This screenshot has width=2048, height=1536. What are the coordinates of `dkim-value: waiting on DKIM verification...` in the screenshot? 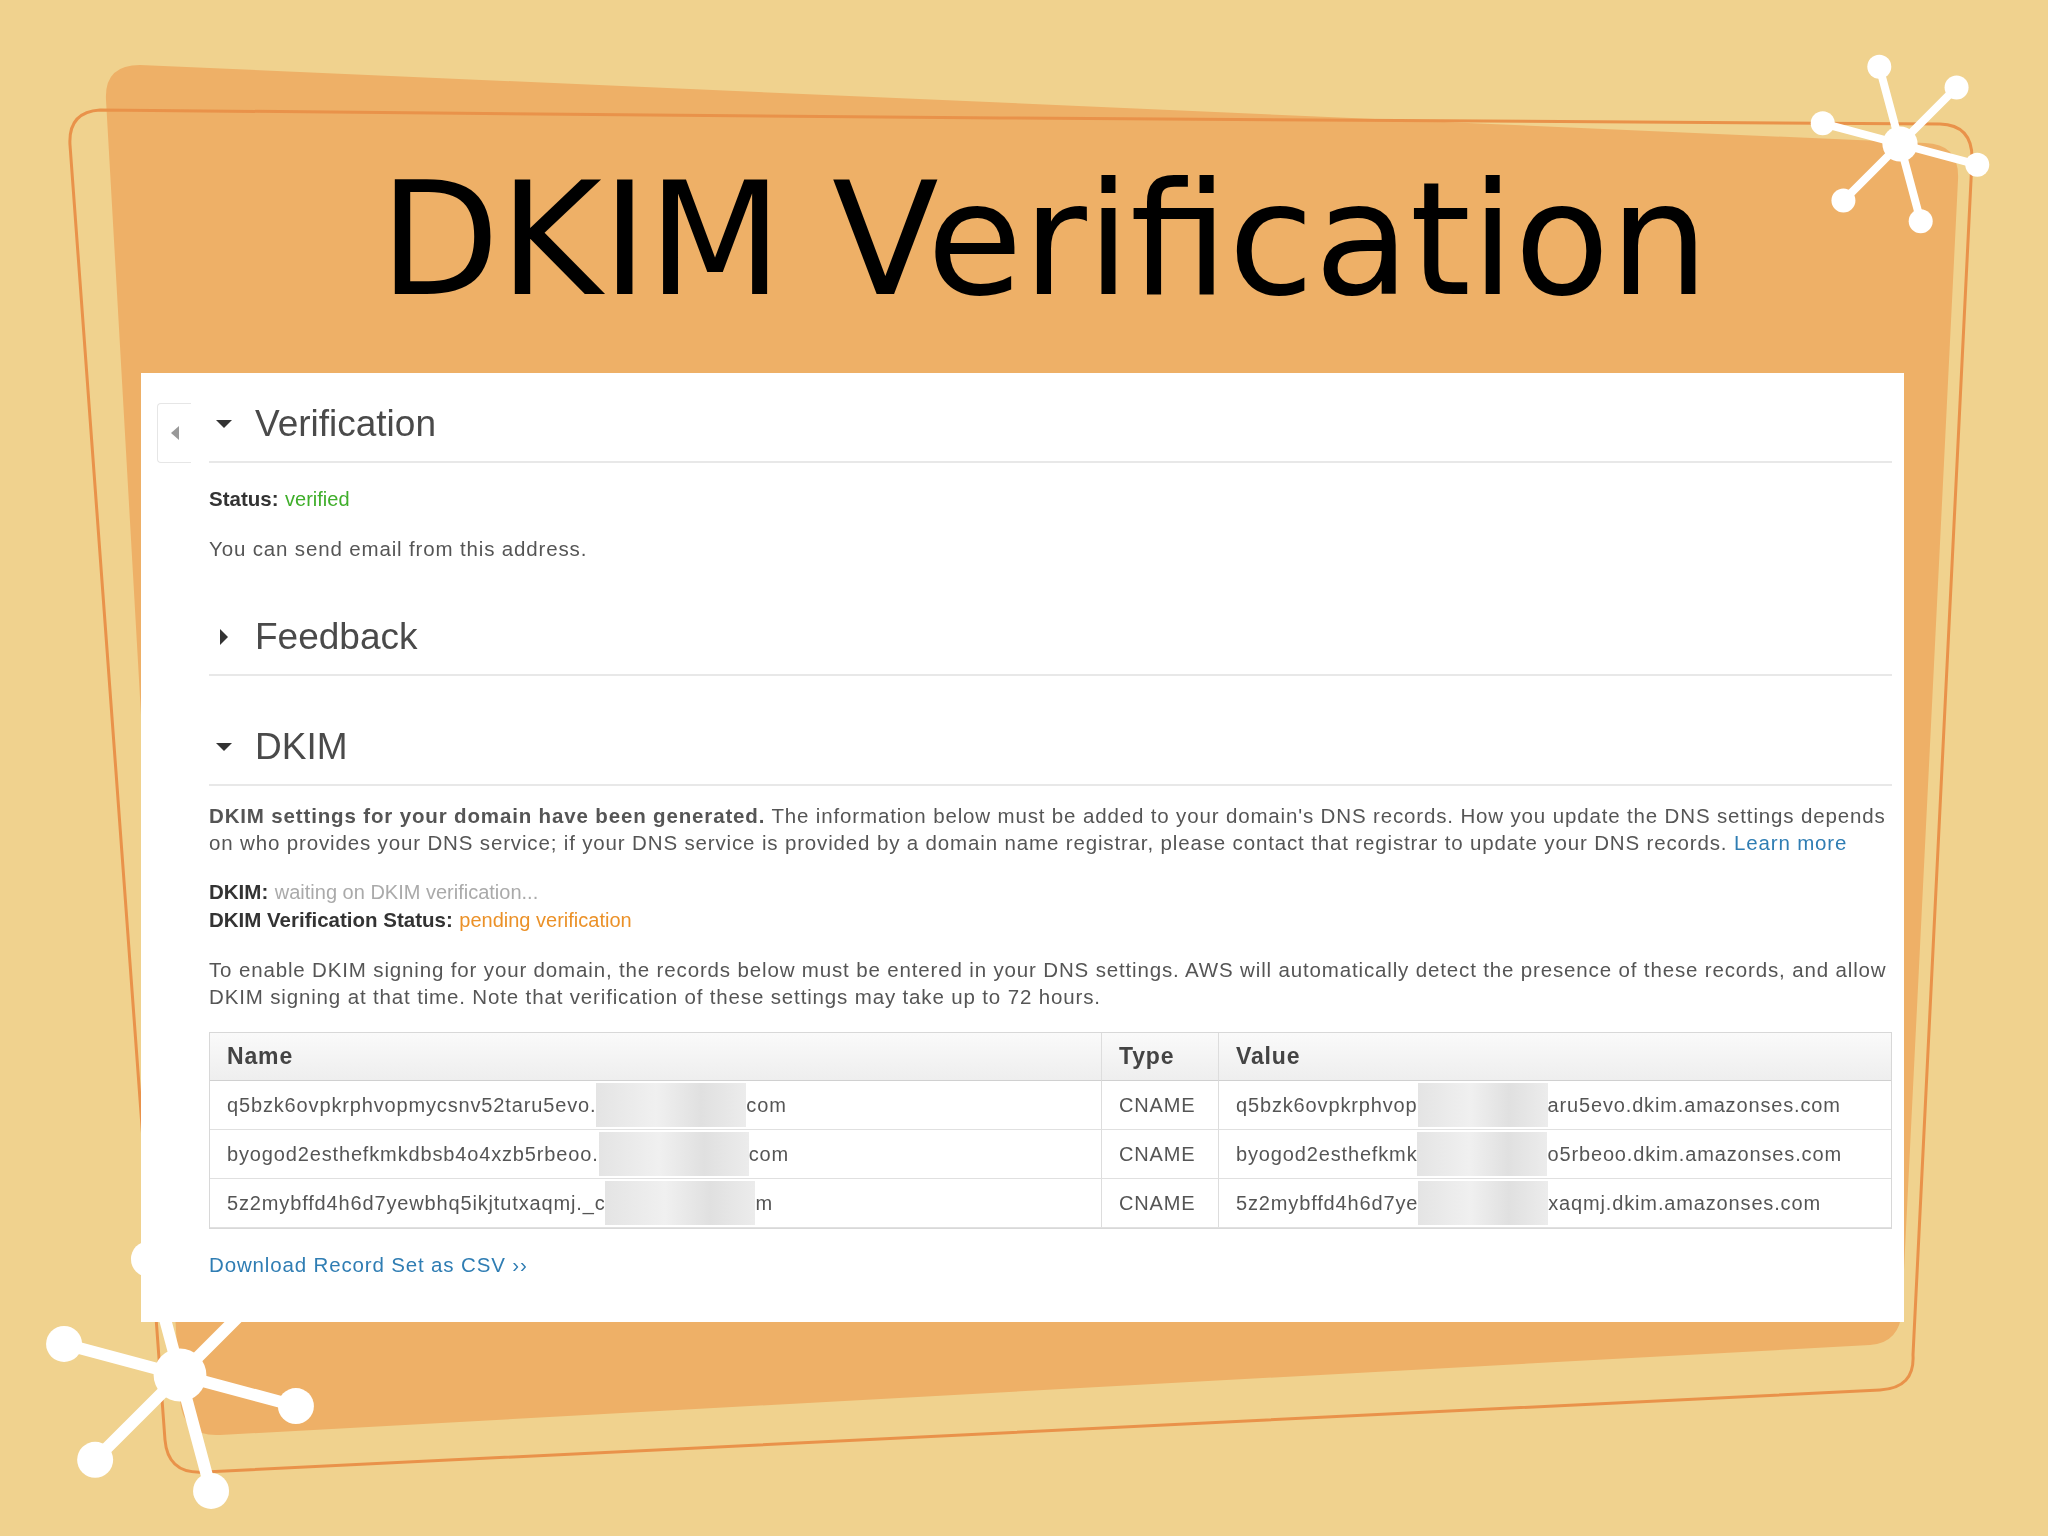 It's located at (406, 892).